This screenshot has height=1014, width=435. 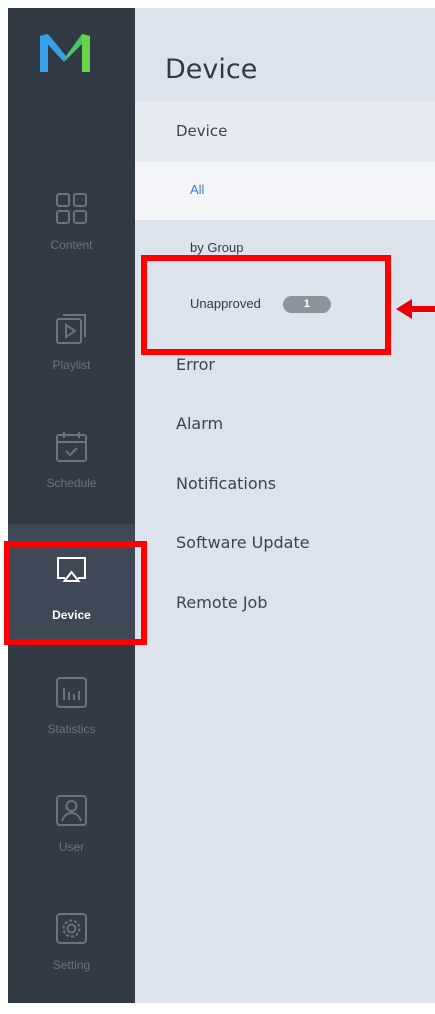 I want to click on nav-label-user: User, so click(x=71, y=847).